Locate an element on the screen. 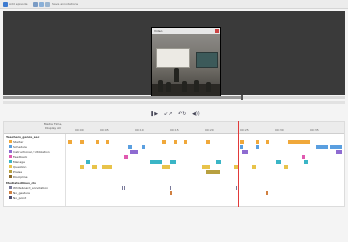 The height and width of the screenshot is (242, 348). save-icon is located at coordinates (41, 4).